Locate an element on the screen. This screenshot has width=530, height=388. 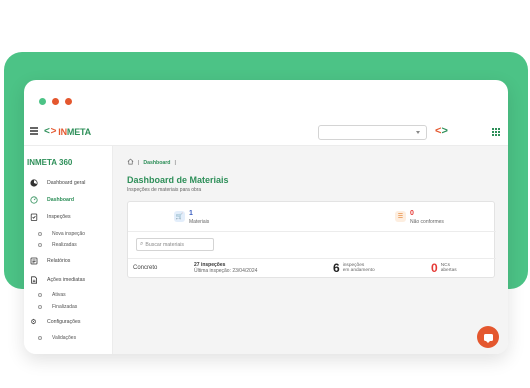
window-controls is located at coordinates (55, 101).